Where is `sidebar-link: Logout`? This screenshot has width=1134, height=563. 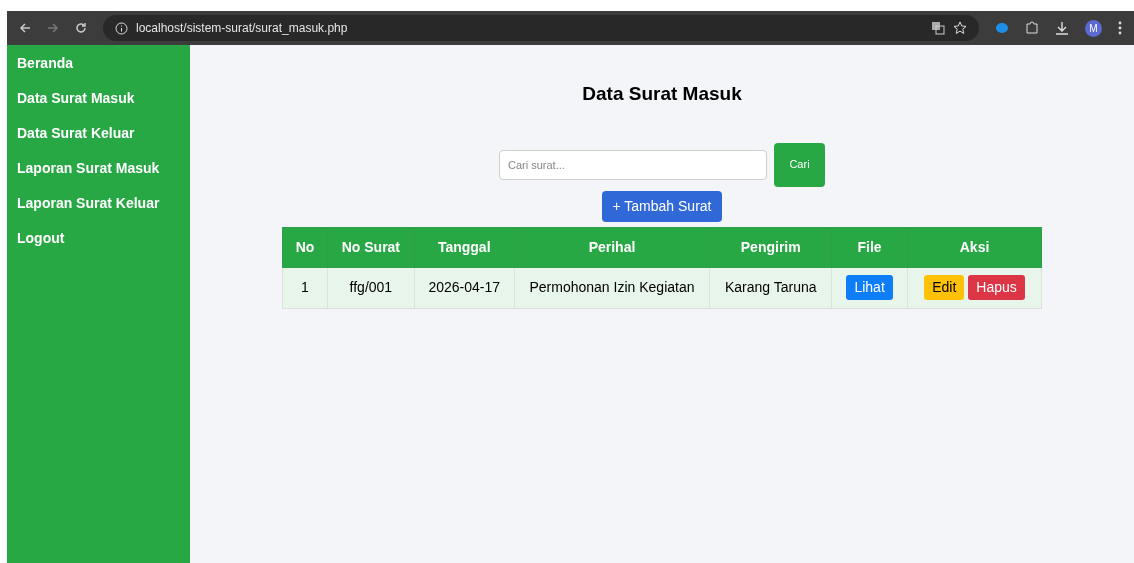
sidebar-link: Logout is located at coordinates (98, 238).